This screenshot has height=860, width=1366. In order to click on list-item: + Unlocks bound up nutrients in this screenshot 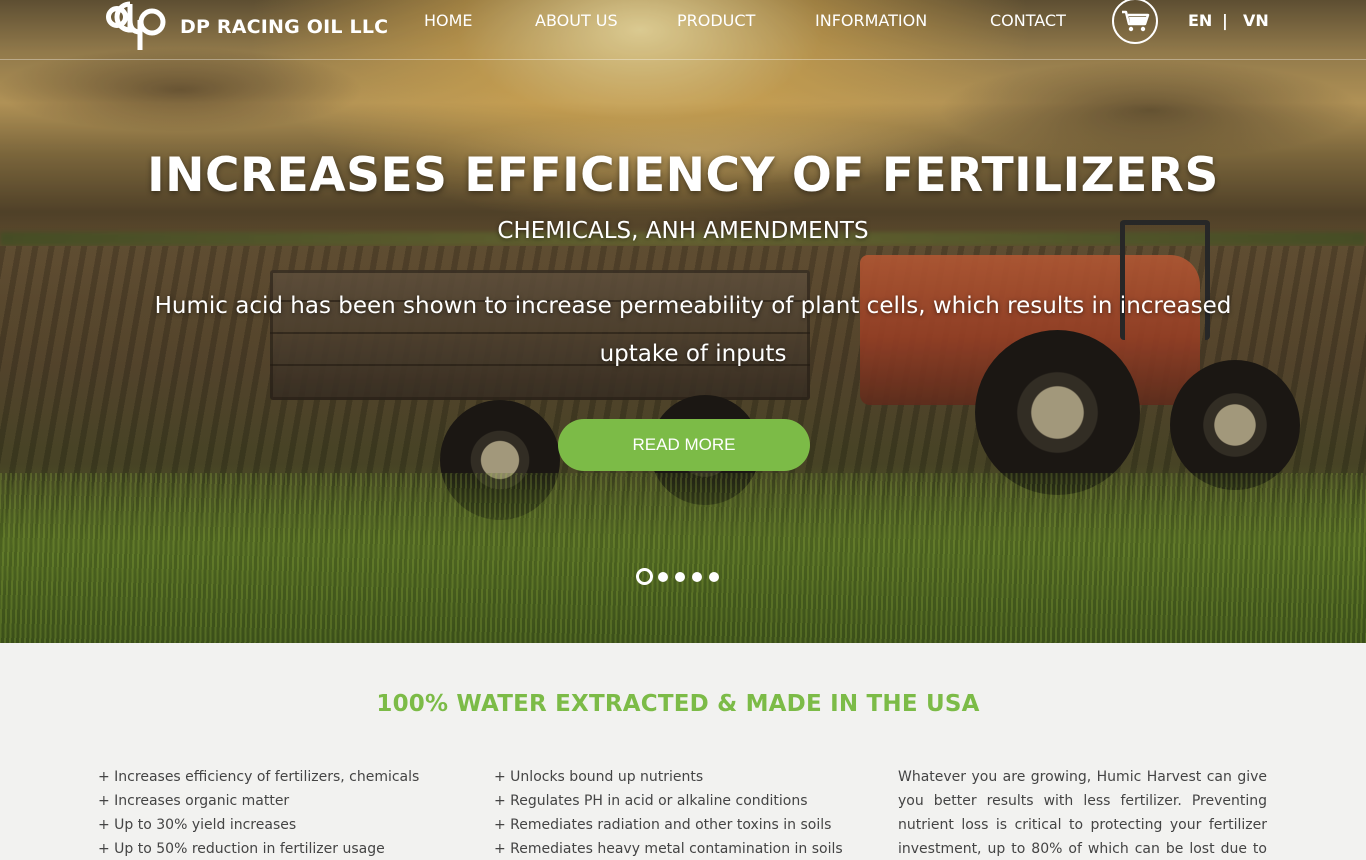, I will do `click(599, 777)`.